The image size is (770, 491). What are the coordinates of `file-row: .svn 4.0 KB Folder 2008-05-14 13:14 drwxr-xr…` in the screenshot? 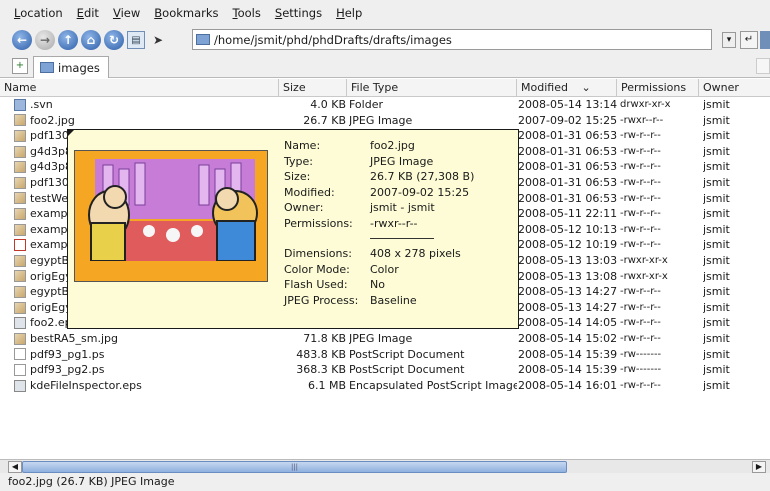 It's located at (385, 105).